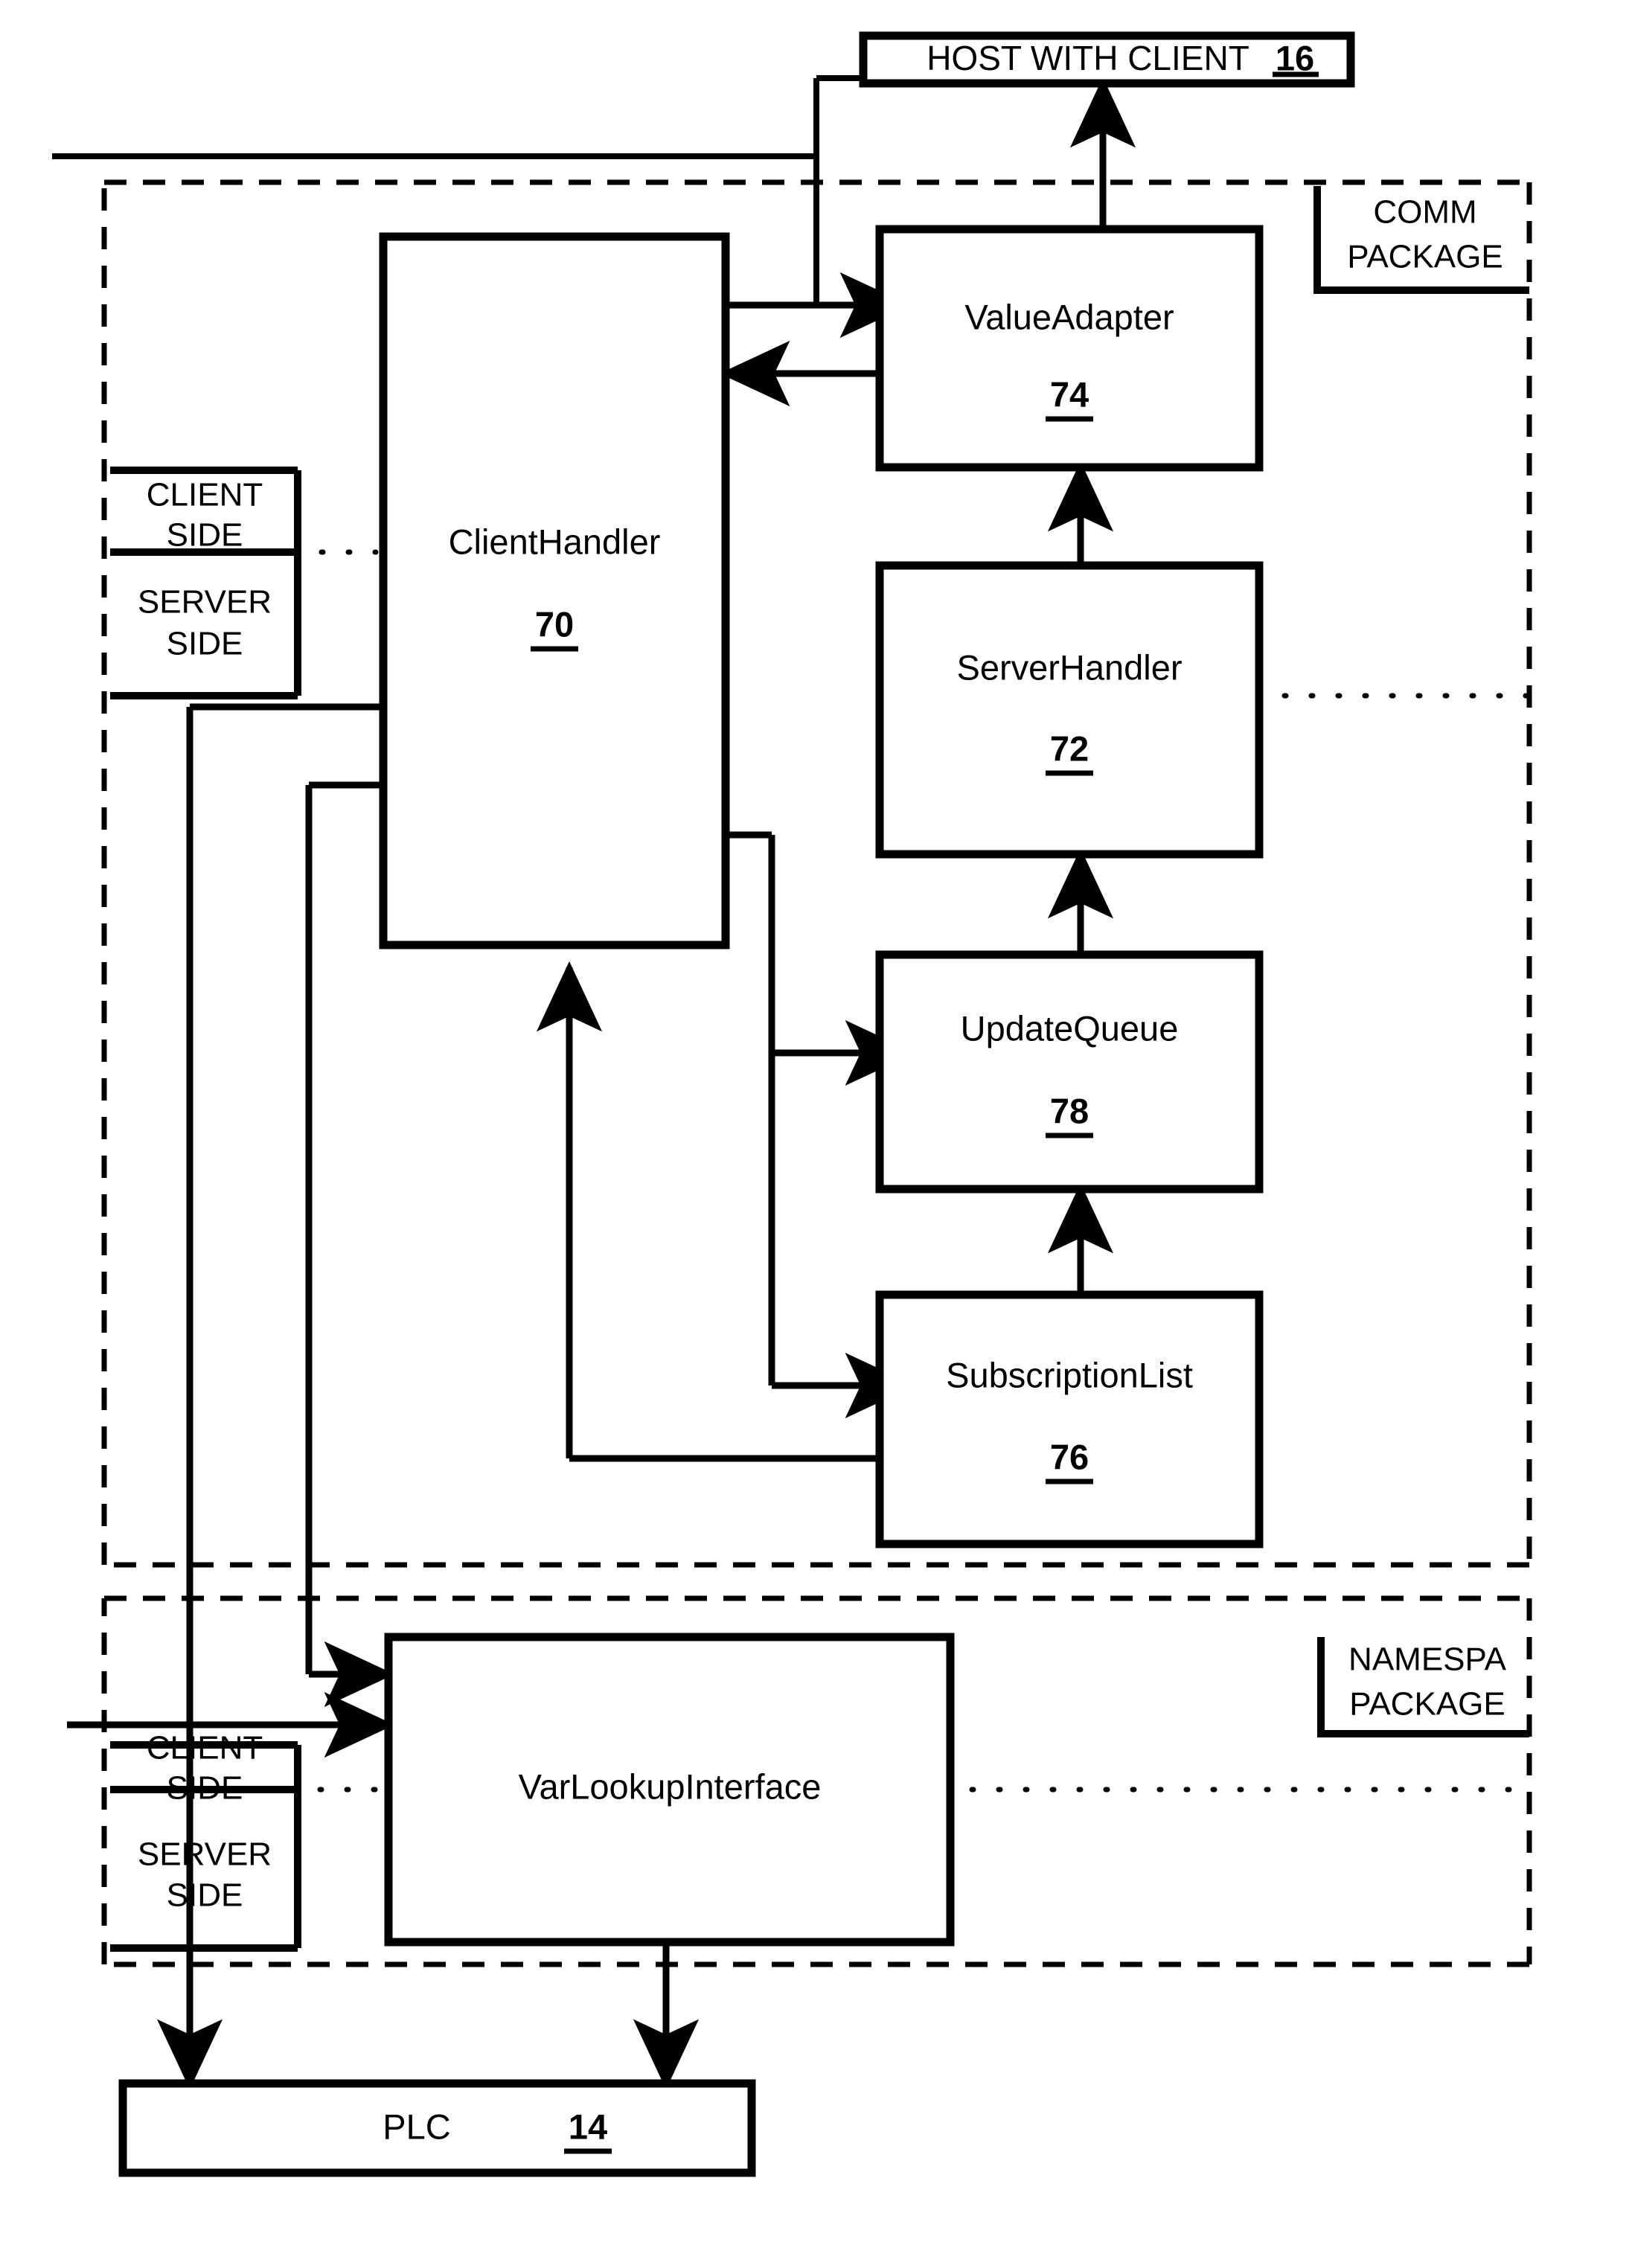 This screenshot has width=1632, height=2268. I want to click on upper-server-side-line2: SIDE, so click(205, 644).